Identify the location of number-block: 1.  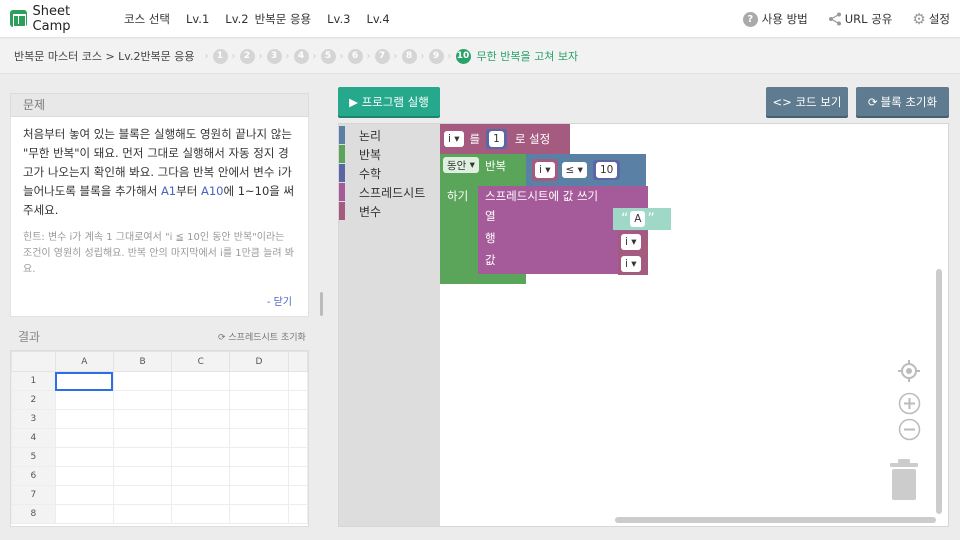
(496, 139).